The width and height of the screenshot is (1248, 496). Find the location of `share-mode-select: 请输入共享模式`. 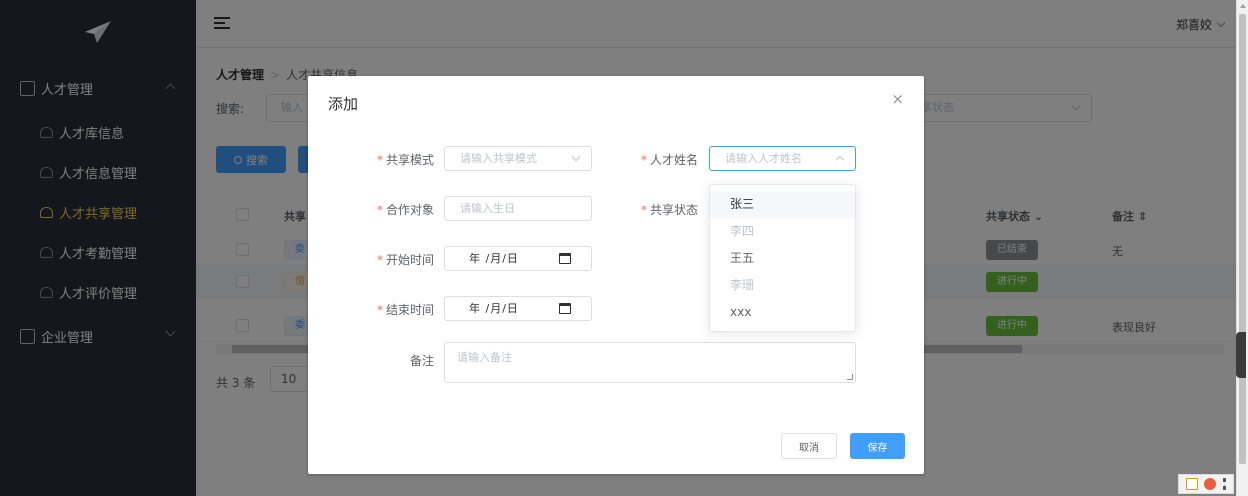

share-mode-select: 请输入共享模式 is located at coordinates (518, 158).